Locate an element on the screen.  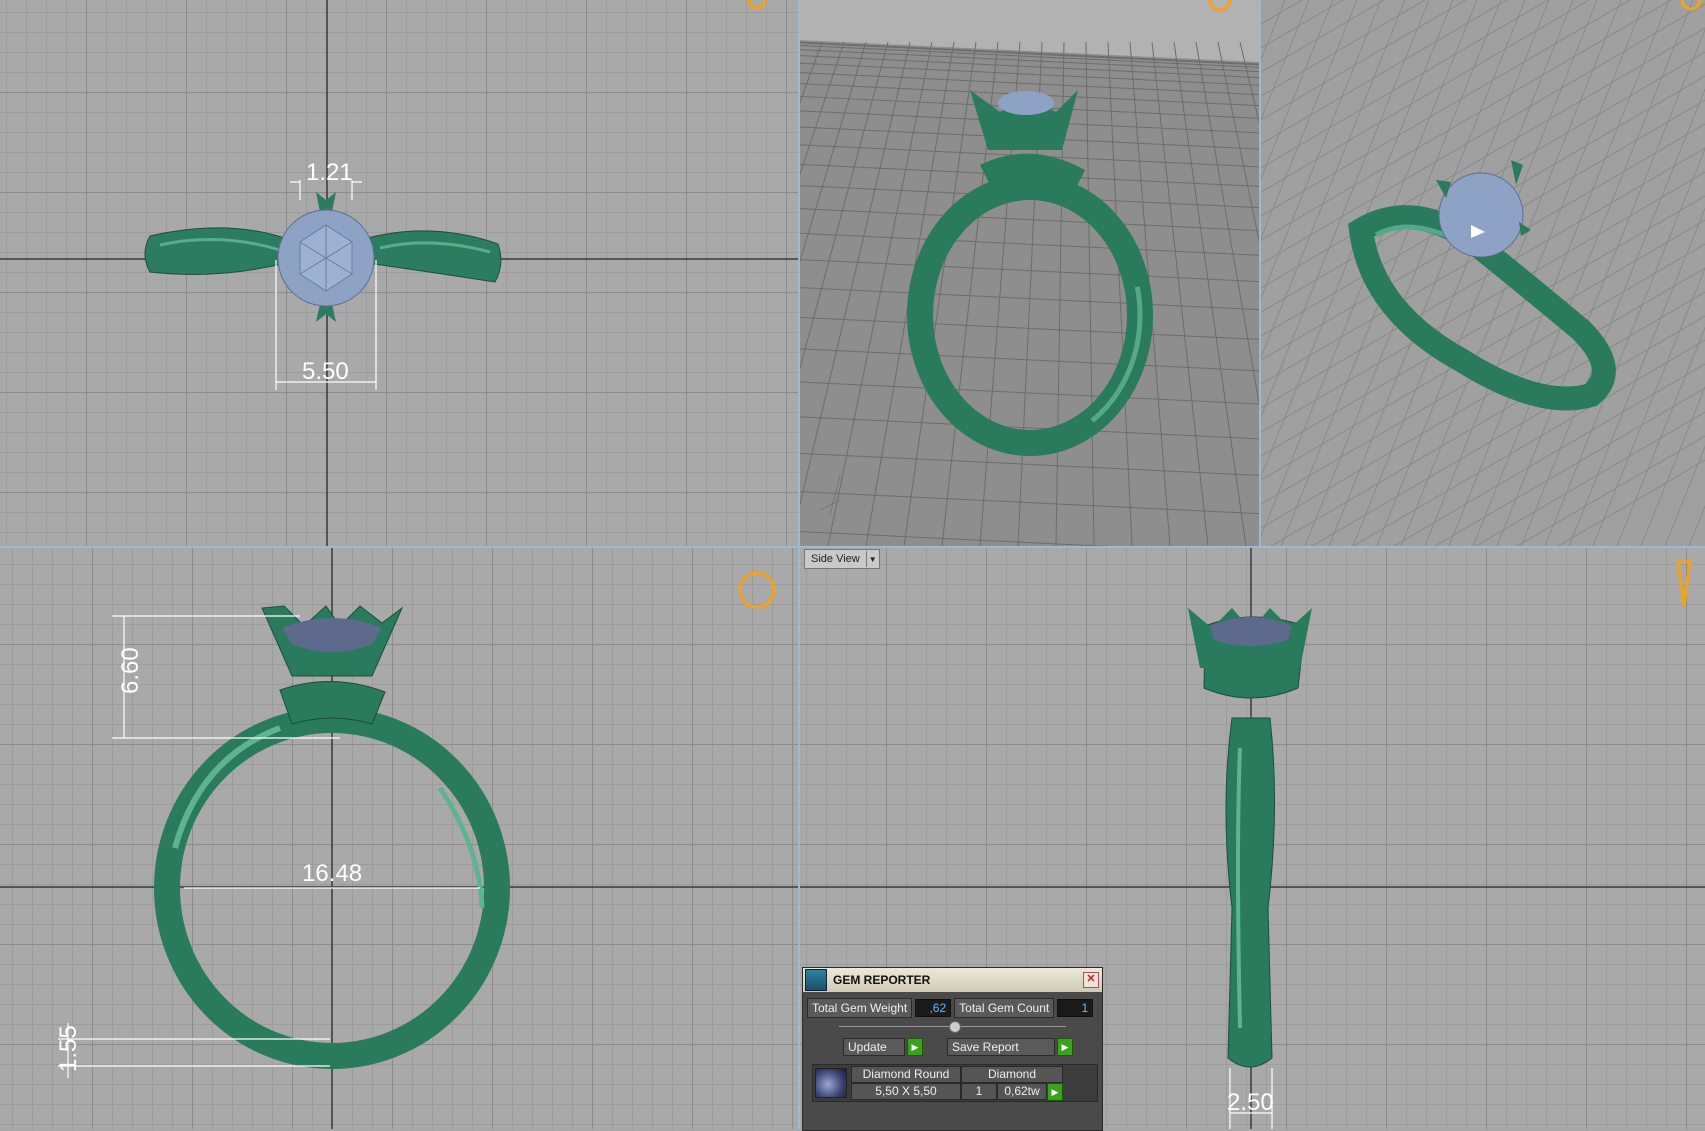
perspective-scene is located at coordinates (1029, 273).